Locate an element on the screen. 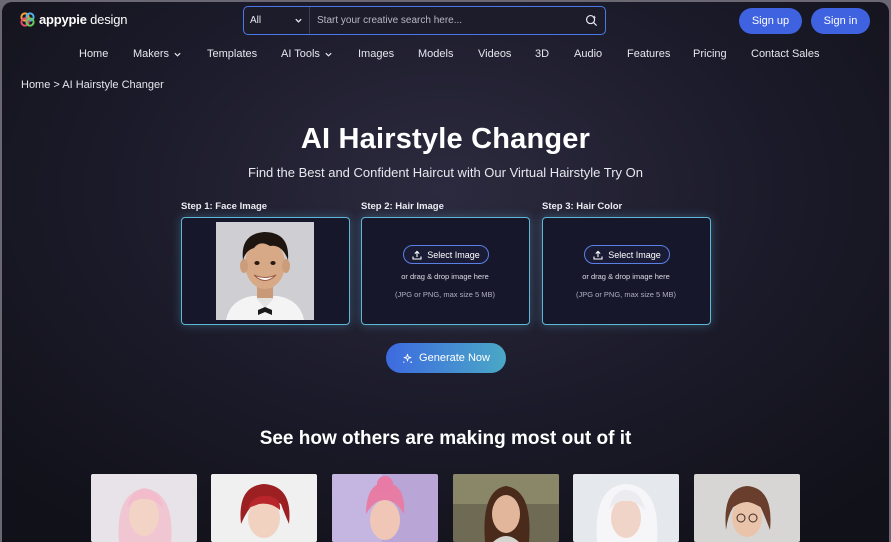 Image resolution: width=891 pixels, height=542 pixels. search-icon is located at coordinates (591, 20).